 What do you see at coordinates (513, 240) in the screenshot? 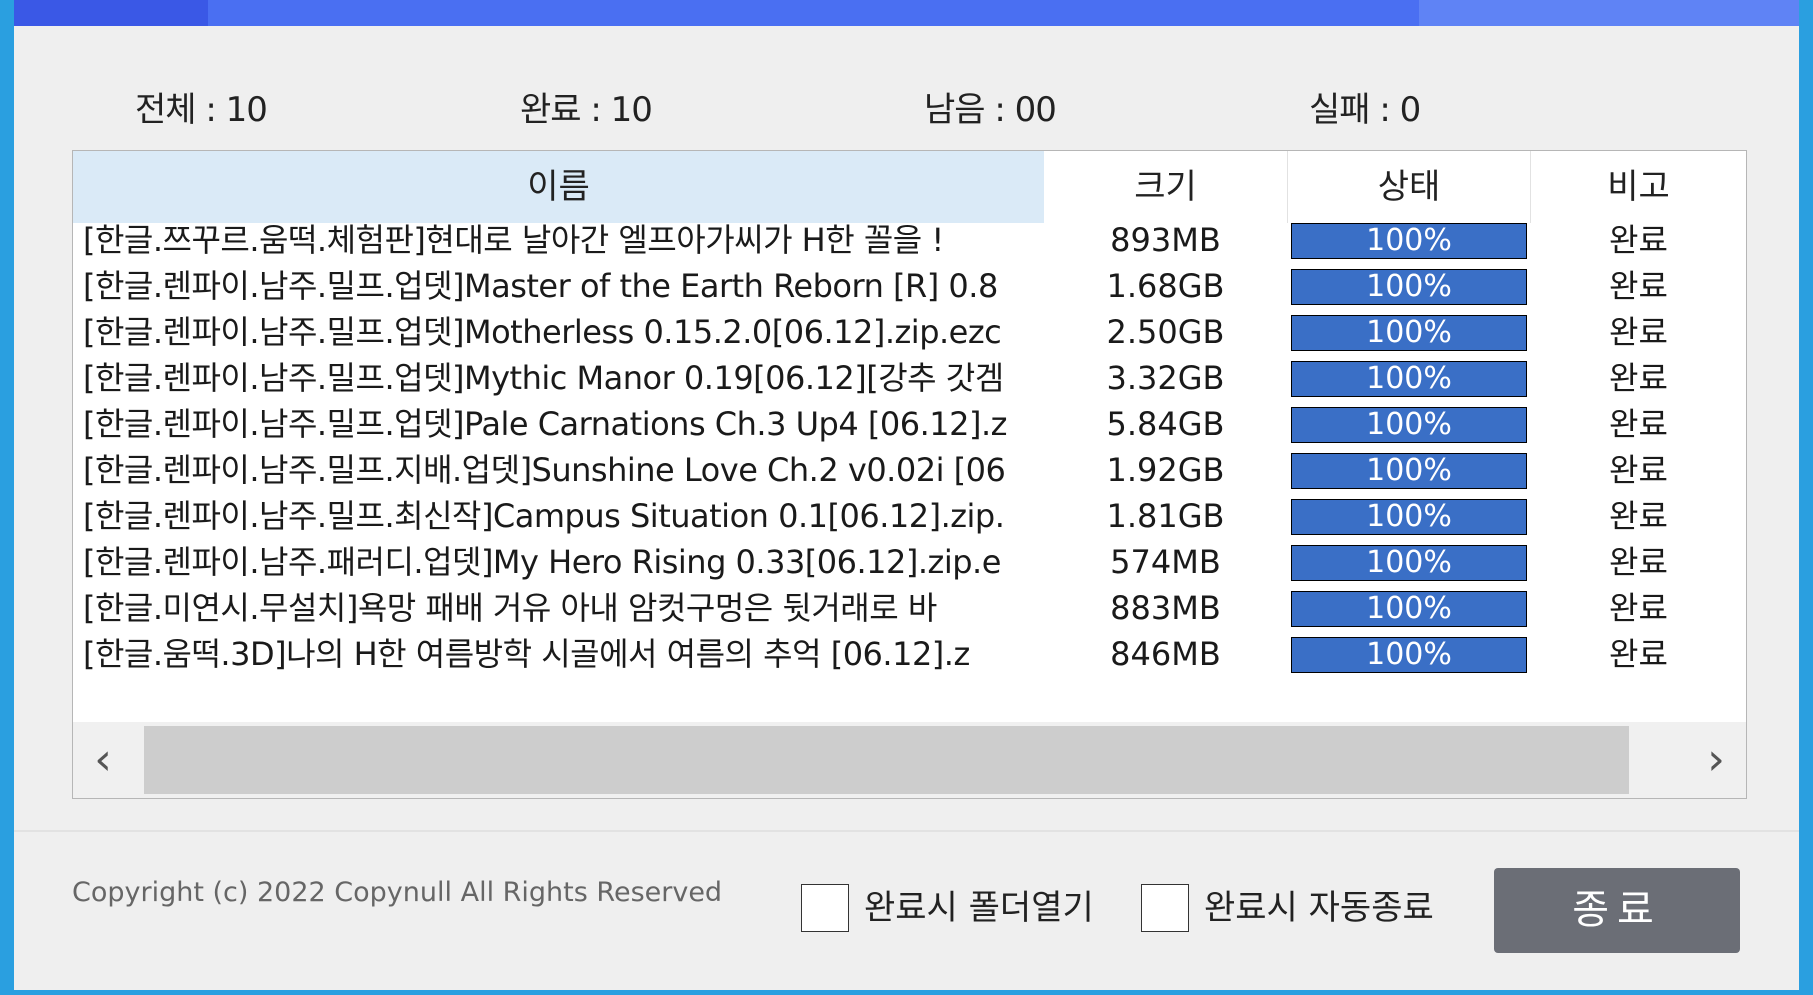
I see `row-name: [한글.쯔꾸르.움떡.체험판]현대로 날아간 엘프아가씨가 H한 꼴을 !` at bounding box center [513, 240].